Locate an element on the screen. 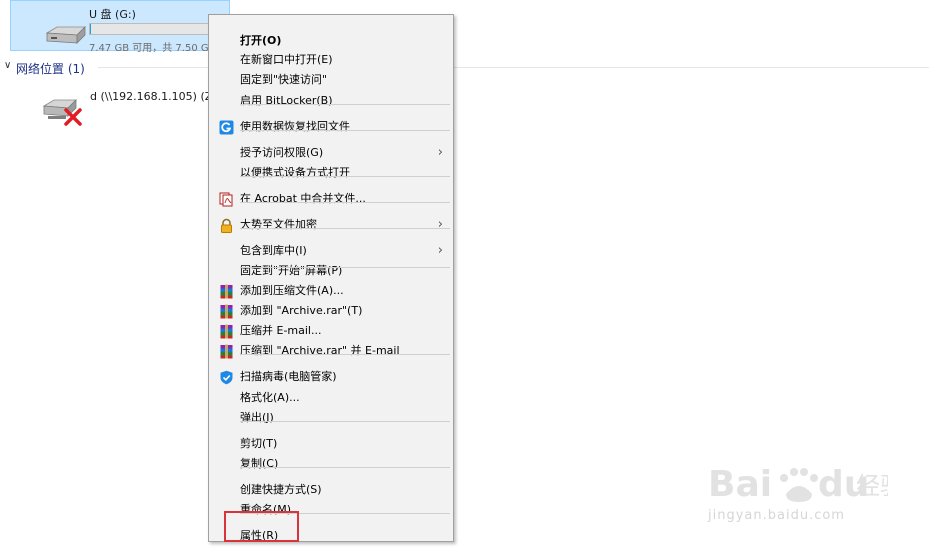  lock-icon is located at coordinates (226, 225).